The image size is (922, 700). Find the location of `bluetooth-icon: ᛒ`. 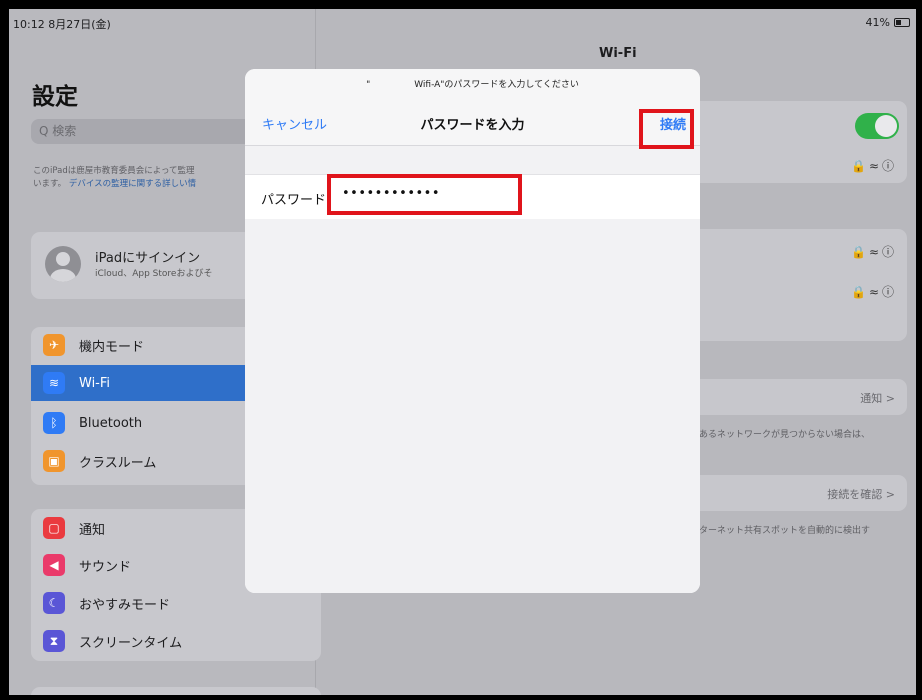

bluetooth-icon: ᛒ is located at coordinates (54, 423).